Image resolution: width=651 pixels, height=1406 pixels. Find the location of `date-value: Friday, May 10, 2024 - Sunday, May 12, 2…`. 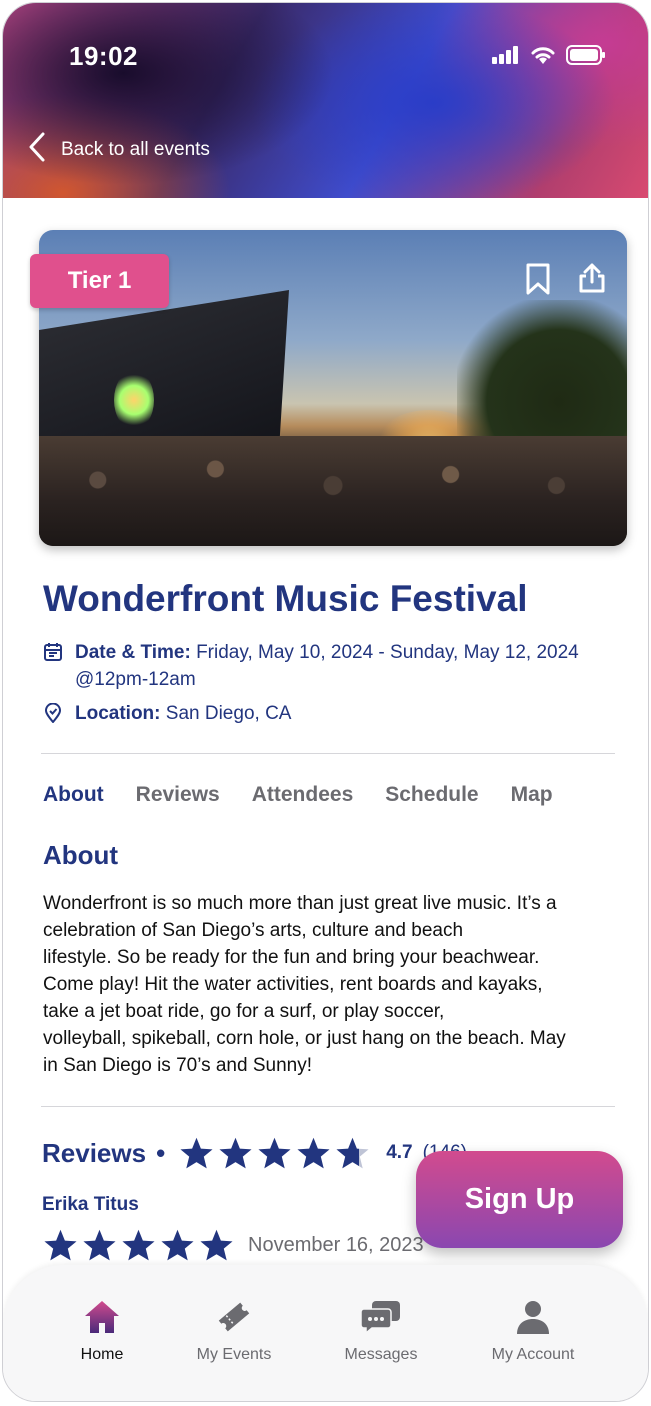

date-value: Friday, May 10, 2024 - Sunday, May 12, 2… is located at coordinates (387, 652).